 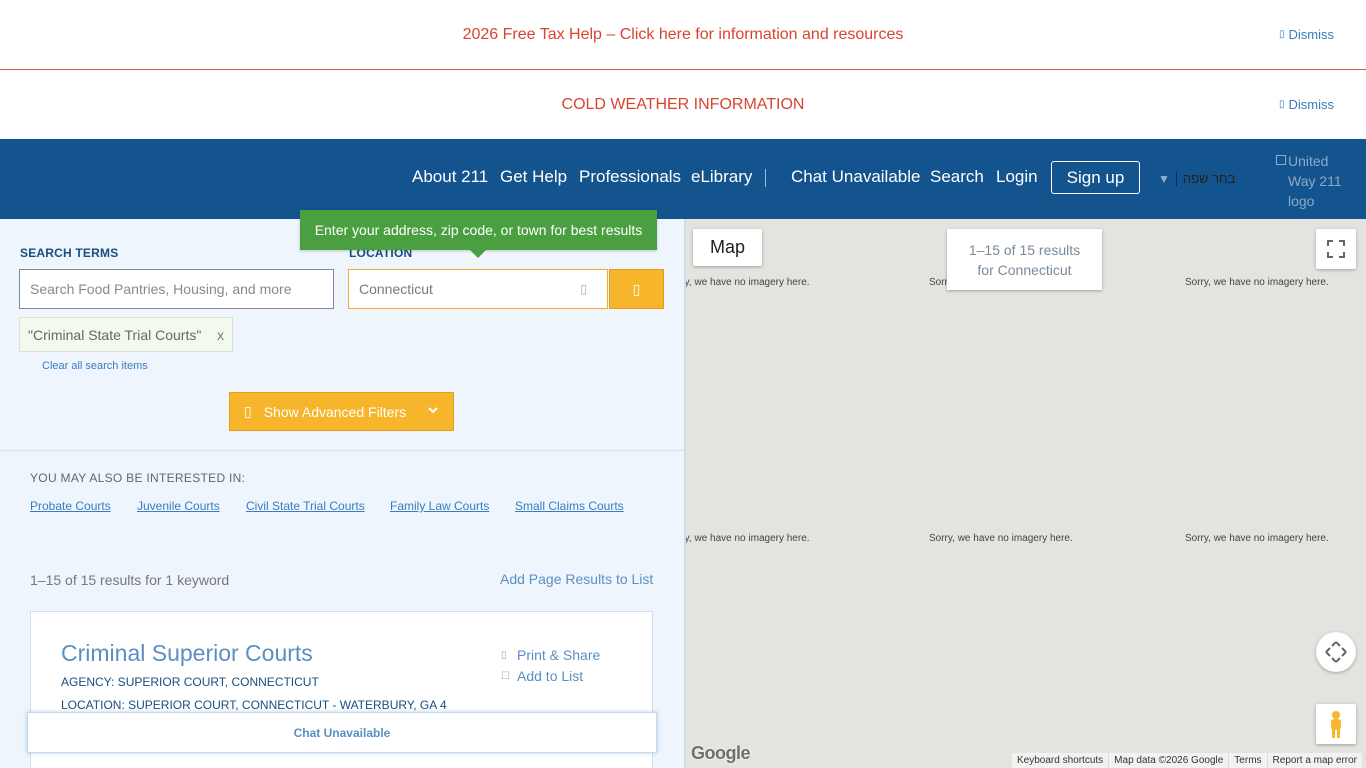 I want to click on fullscreen-icon, so click(x=1336, y=249).